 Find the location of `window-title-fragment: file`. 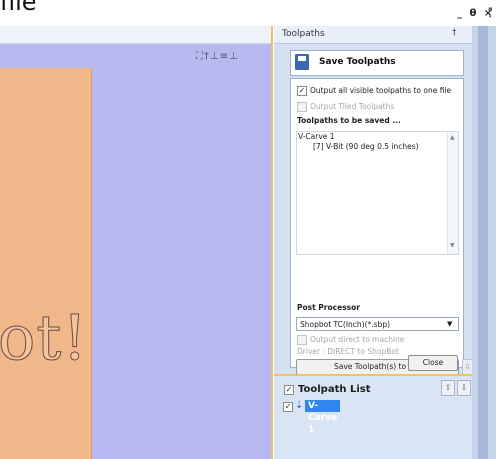

window-title-fragment: file is located at coordinates (18, 8).